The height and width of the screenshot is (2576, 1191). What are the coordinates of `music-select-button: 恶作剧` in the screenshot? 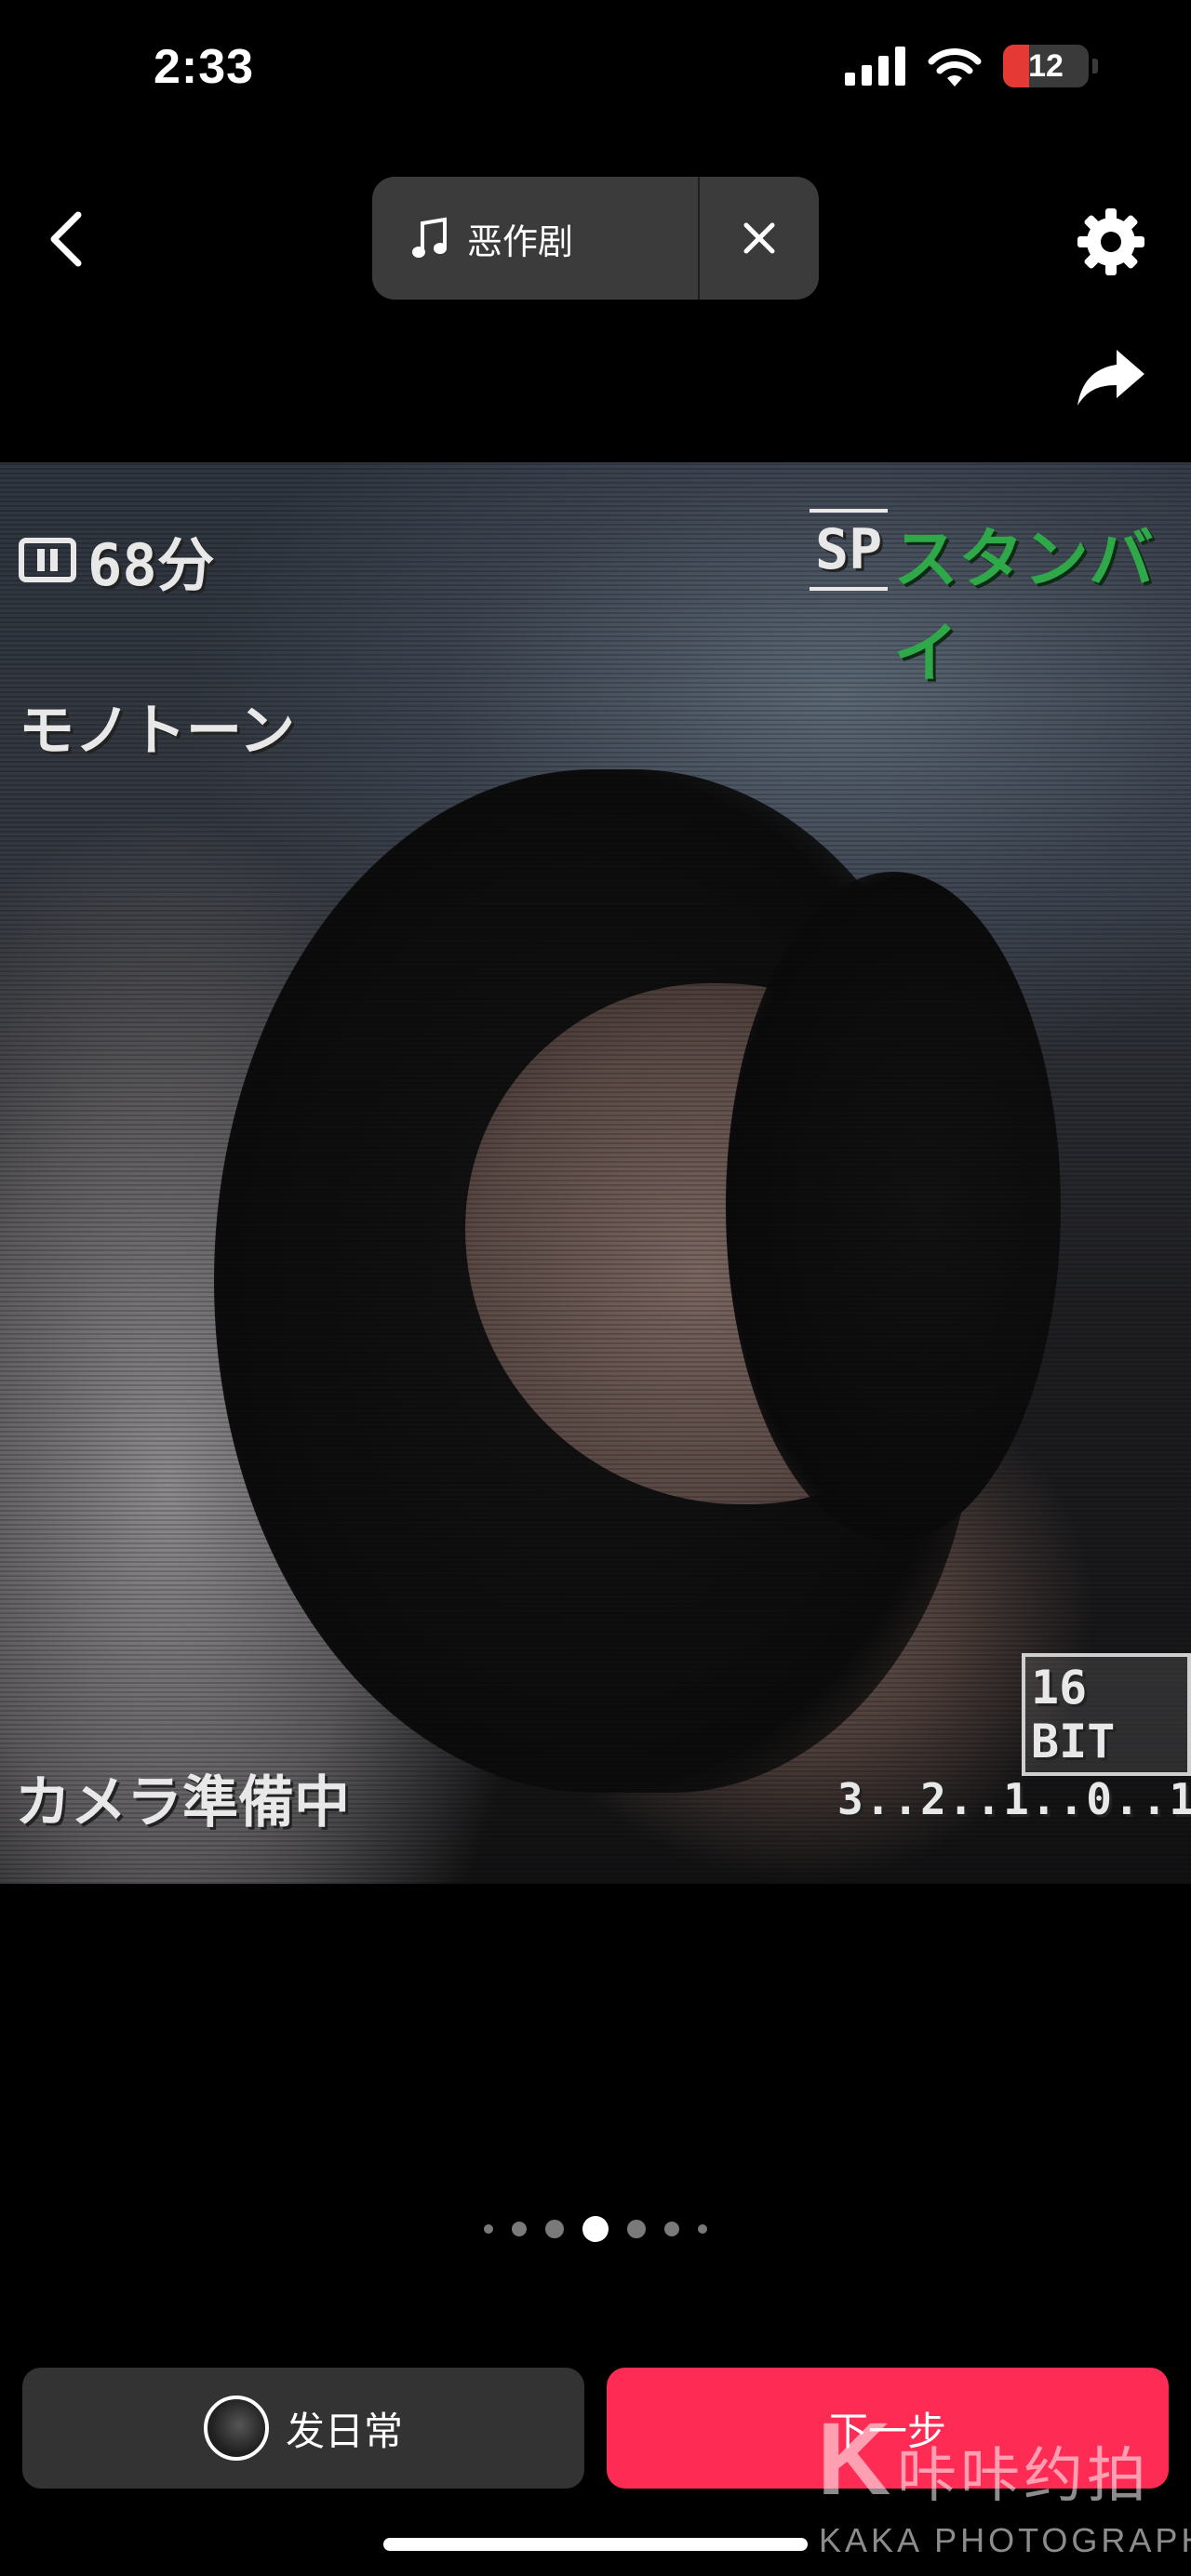 It's located at (535, 238).